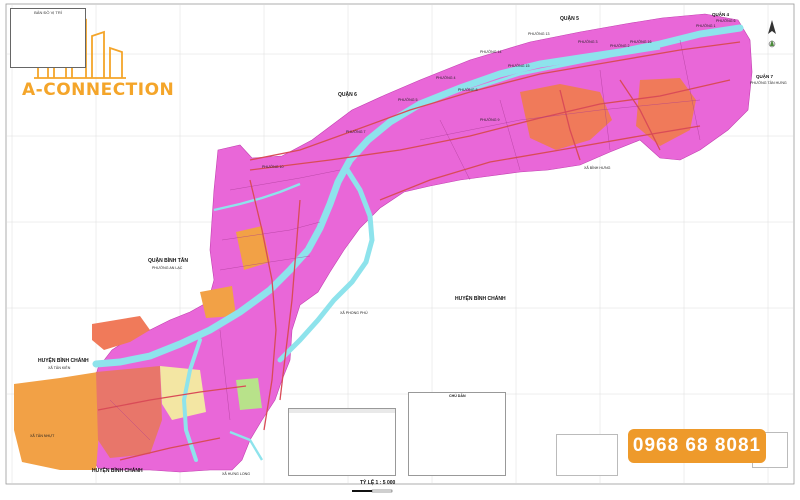  I want to click on subdistrict-label-tan-nhut: XÃ TÂN NHỰT, so click(42, 436).